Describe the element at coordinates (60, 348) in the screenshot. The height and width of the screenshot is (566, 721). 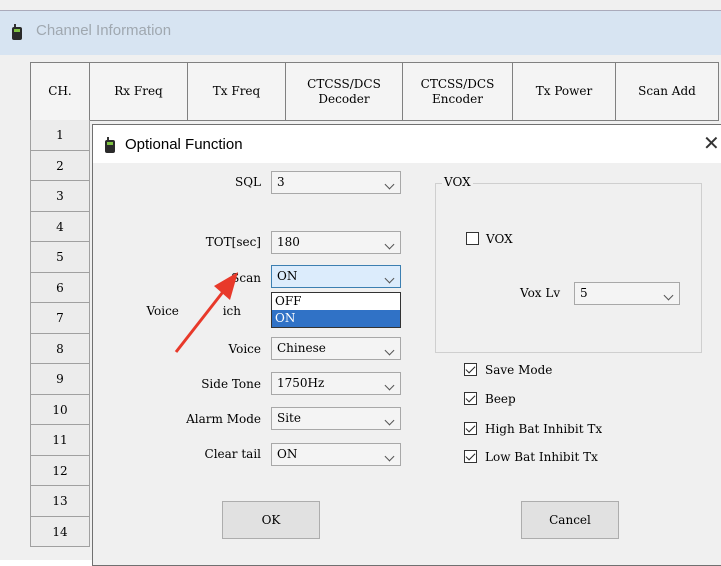
I see `row-number: 8` at that location.